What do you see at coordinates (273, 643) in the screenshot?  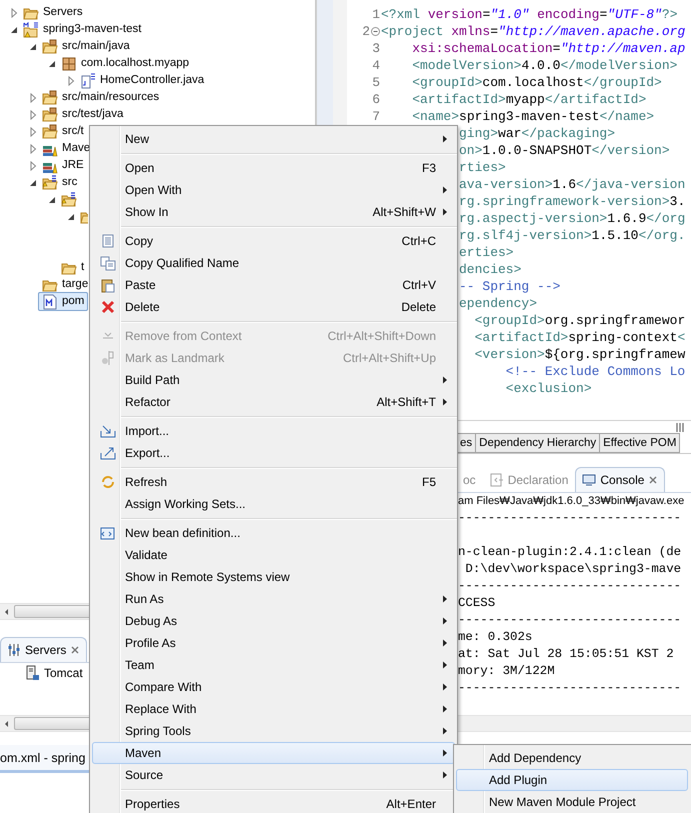 I see `menu-item: Profile As` at bounding box center [273, 643].